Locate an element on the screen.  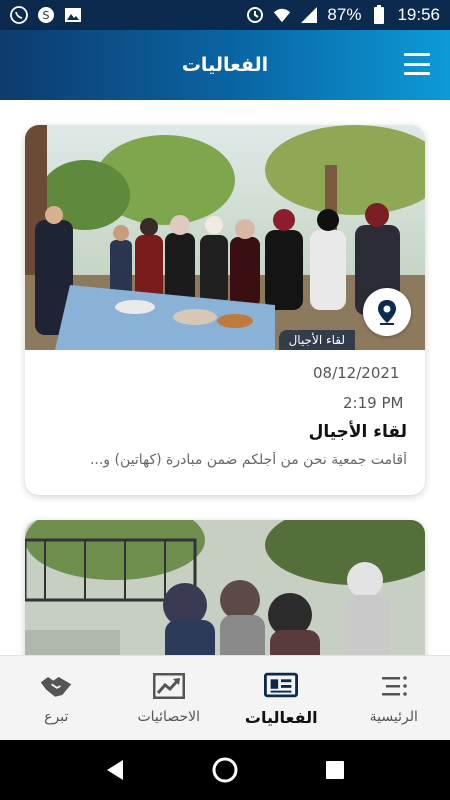
bottom-navigation: تبرع الاحصائيات الفعاليات الرئيسية is located at coordinates (225, 697).